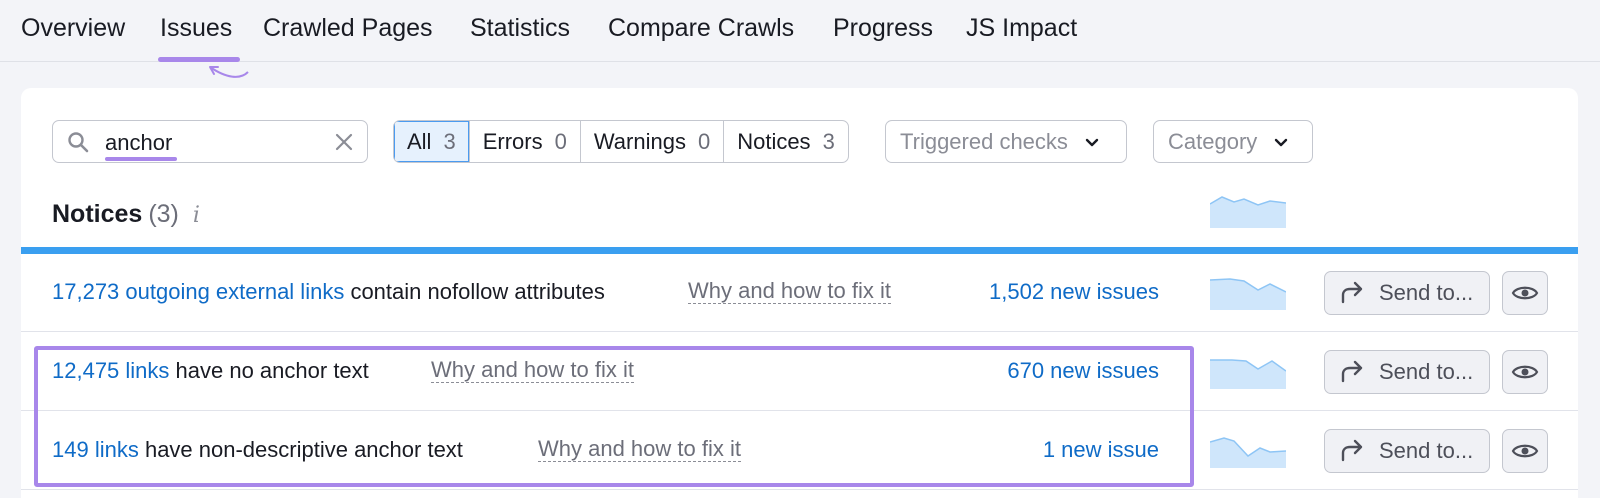 Image resolution: width=1600 pixels, height=498 pixels. What do you see at coordinates (984, 141) in the screenshot?
I see `dropdown-label: Triggered checks` at bounding box center [984, 141].